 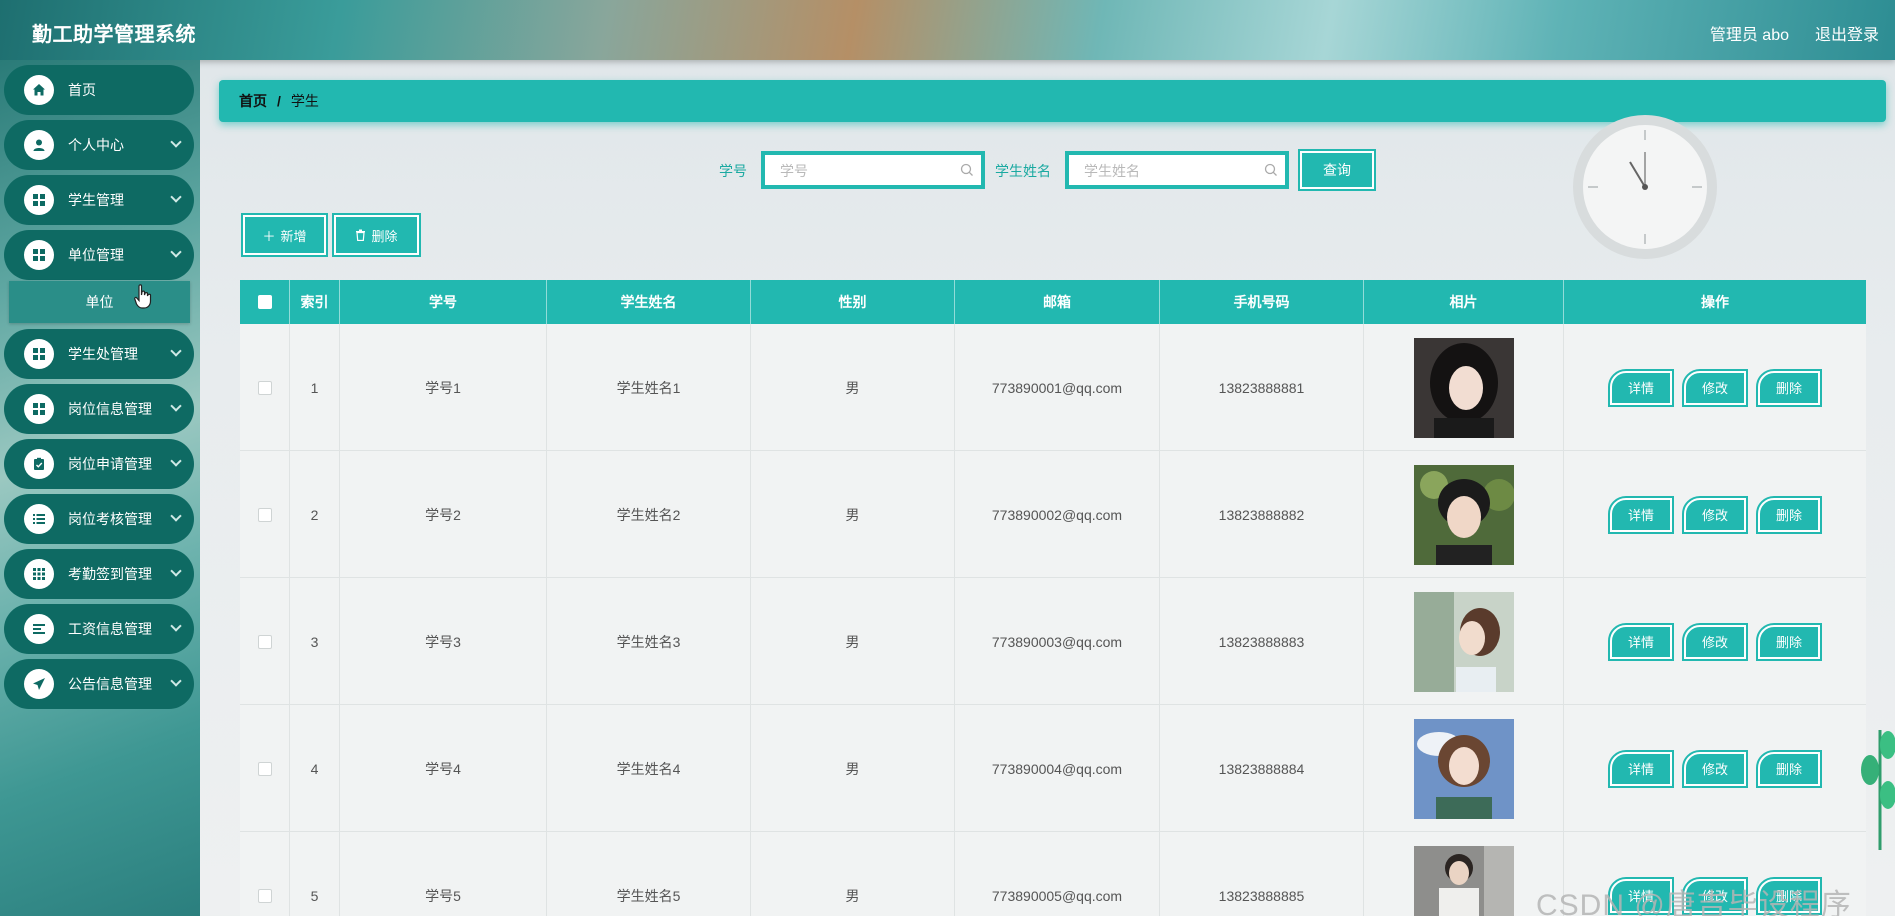 I want to click on sidebar-item-attendance-mgmt: 考勤签到管理, so click(x=99, y=574).